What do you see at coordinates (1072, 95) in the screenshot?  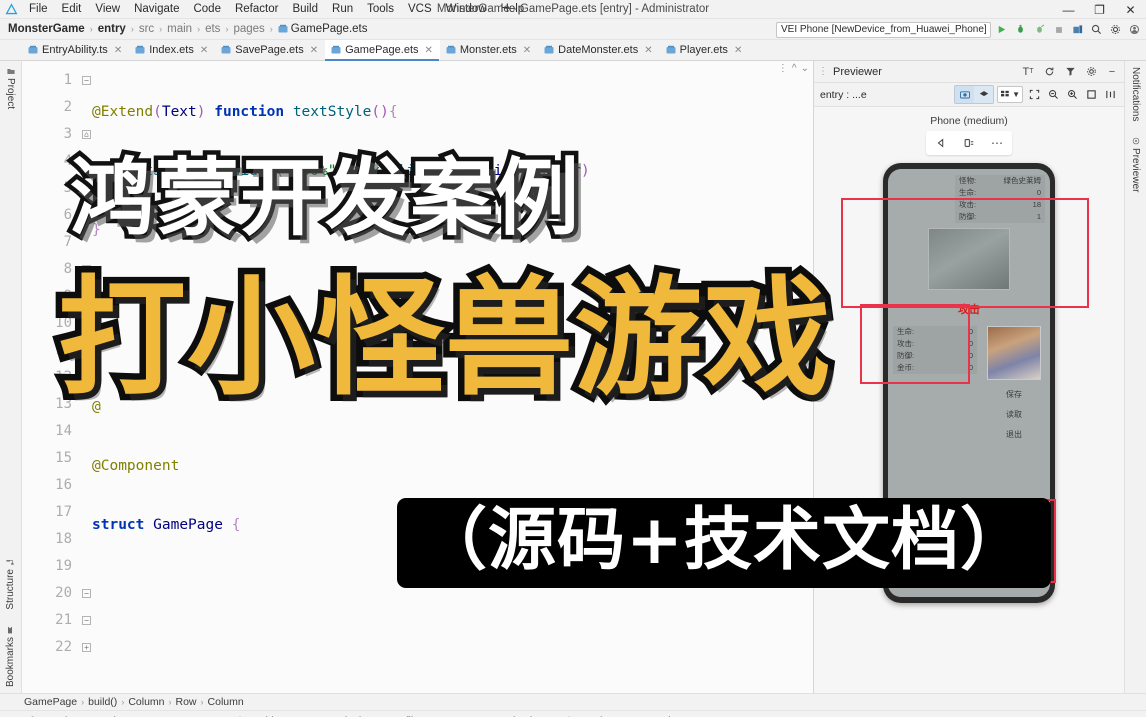 I see `zoom-in-icon` at bounding box center [1072, 95].